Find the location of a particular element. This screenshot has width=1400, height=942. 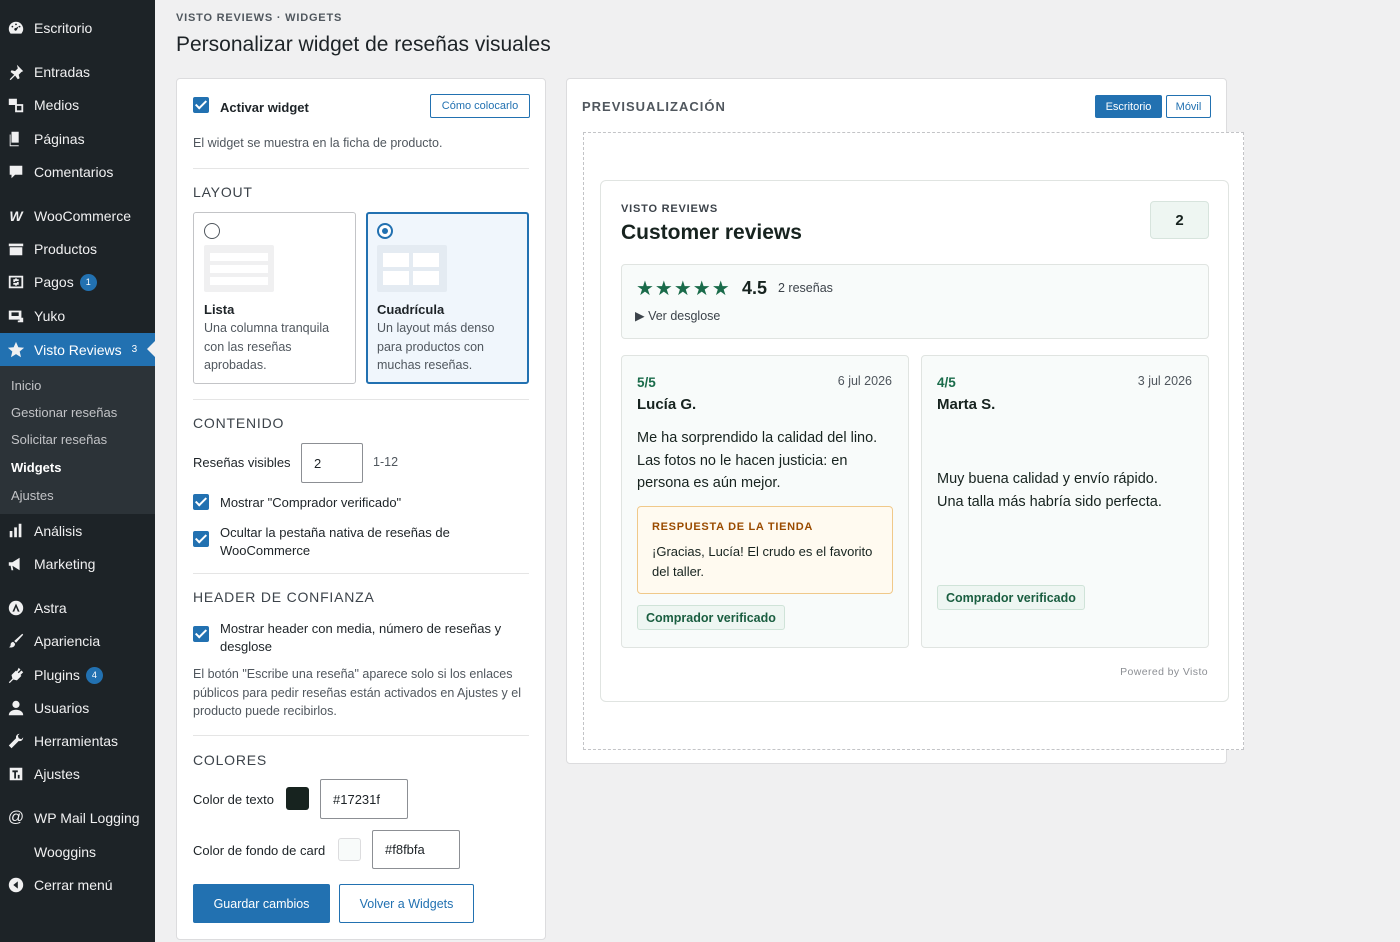

menu-item-plugins: Plugins 4 is located at coordinates (77, 675).